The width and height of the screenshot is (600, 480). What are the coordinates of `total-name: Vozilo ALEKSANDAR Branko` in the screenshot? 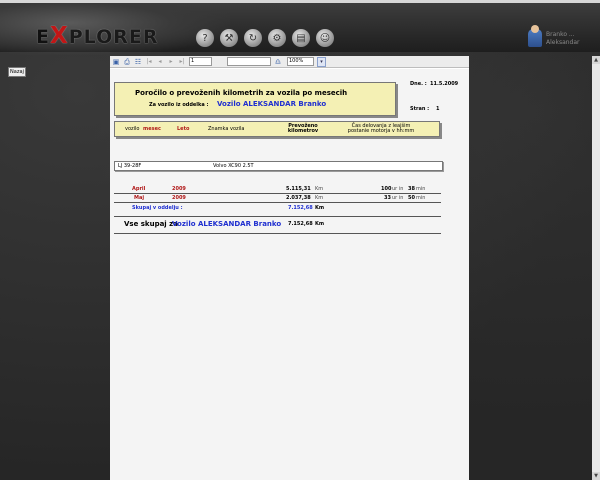 It's located at (227, 224).